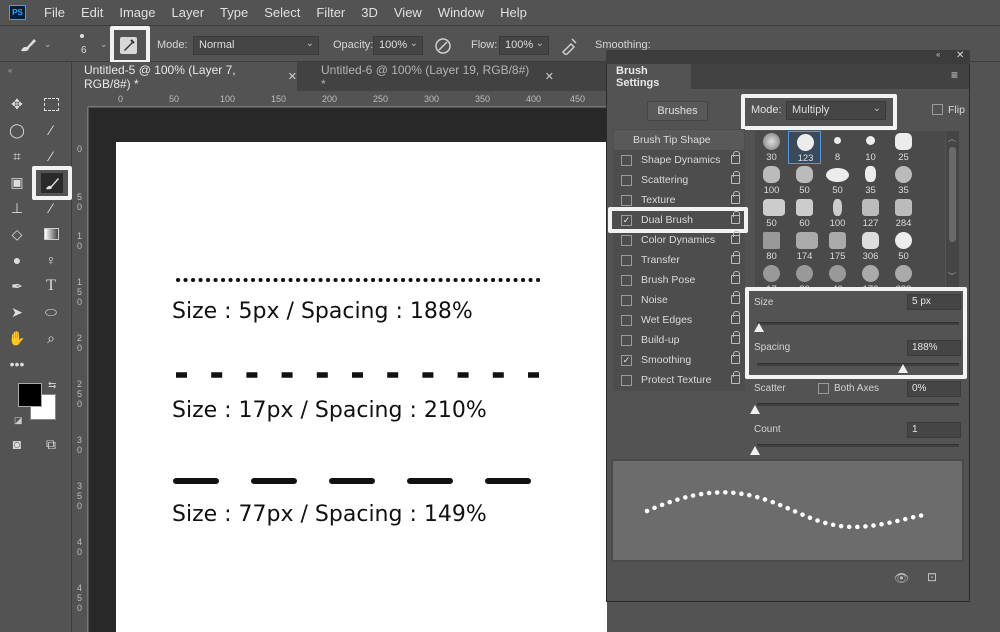 Image resolution: width=1000 pixels, height=632 pixels. What do you see at coordinates (17, 338) in the screenshot?
I see `hand-tool-icon: ✋` at bounding box center [17, 338].